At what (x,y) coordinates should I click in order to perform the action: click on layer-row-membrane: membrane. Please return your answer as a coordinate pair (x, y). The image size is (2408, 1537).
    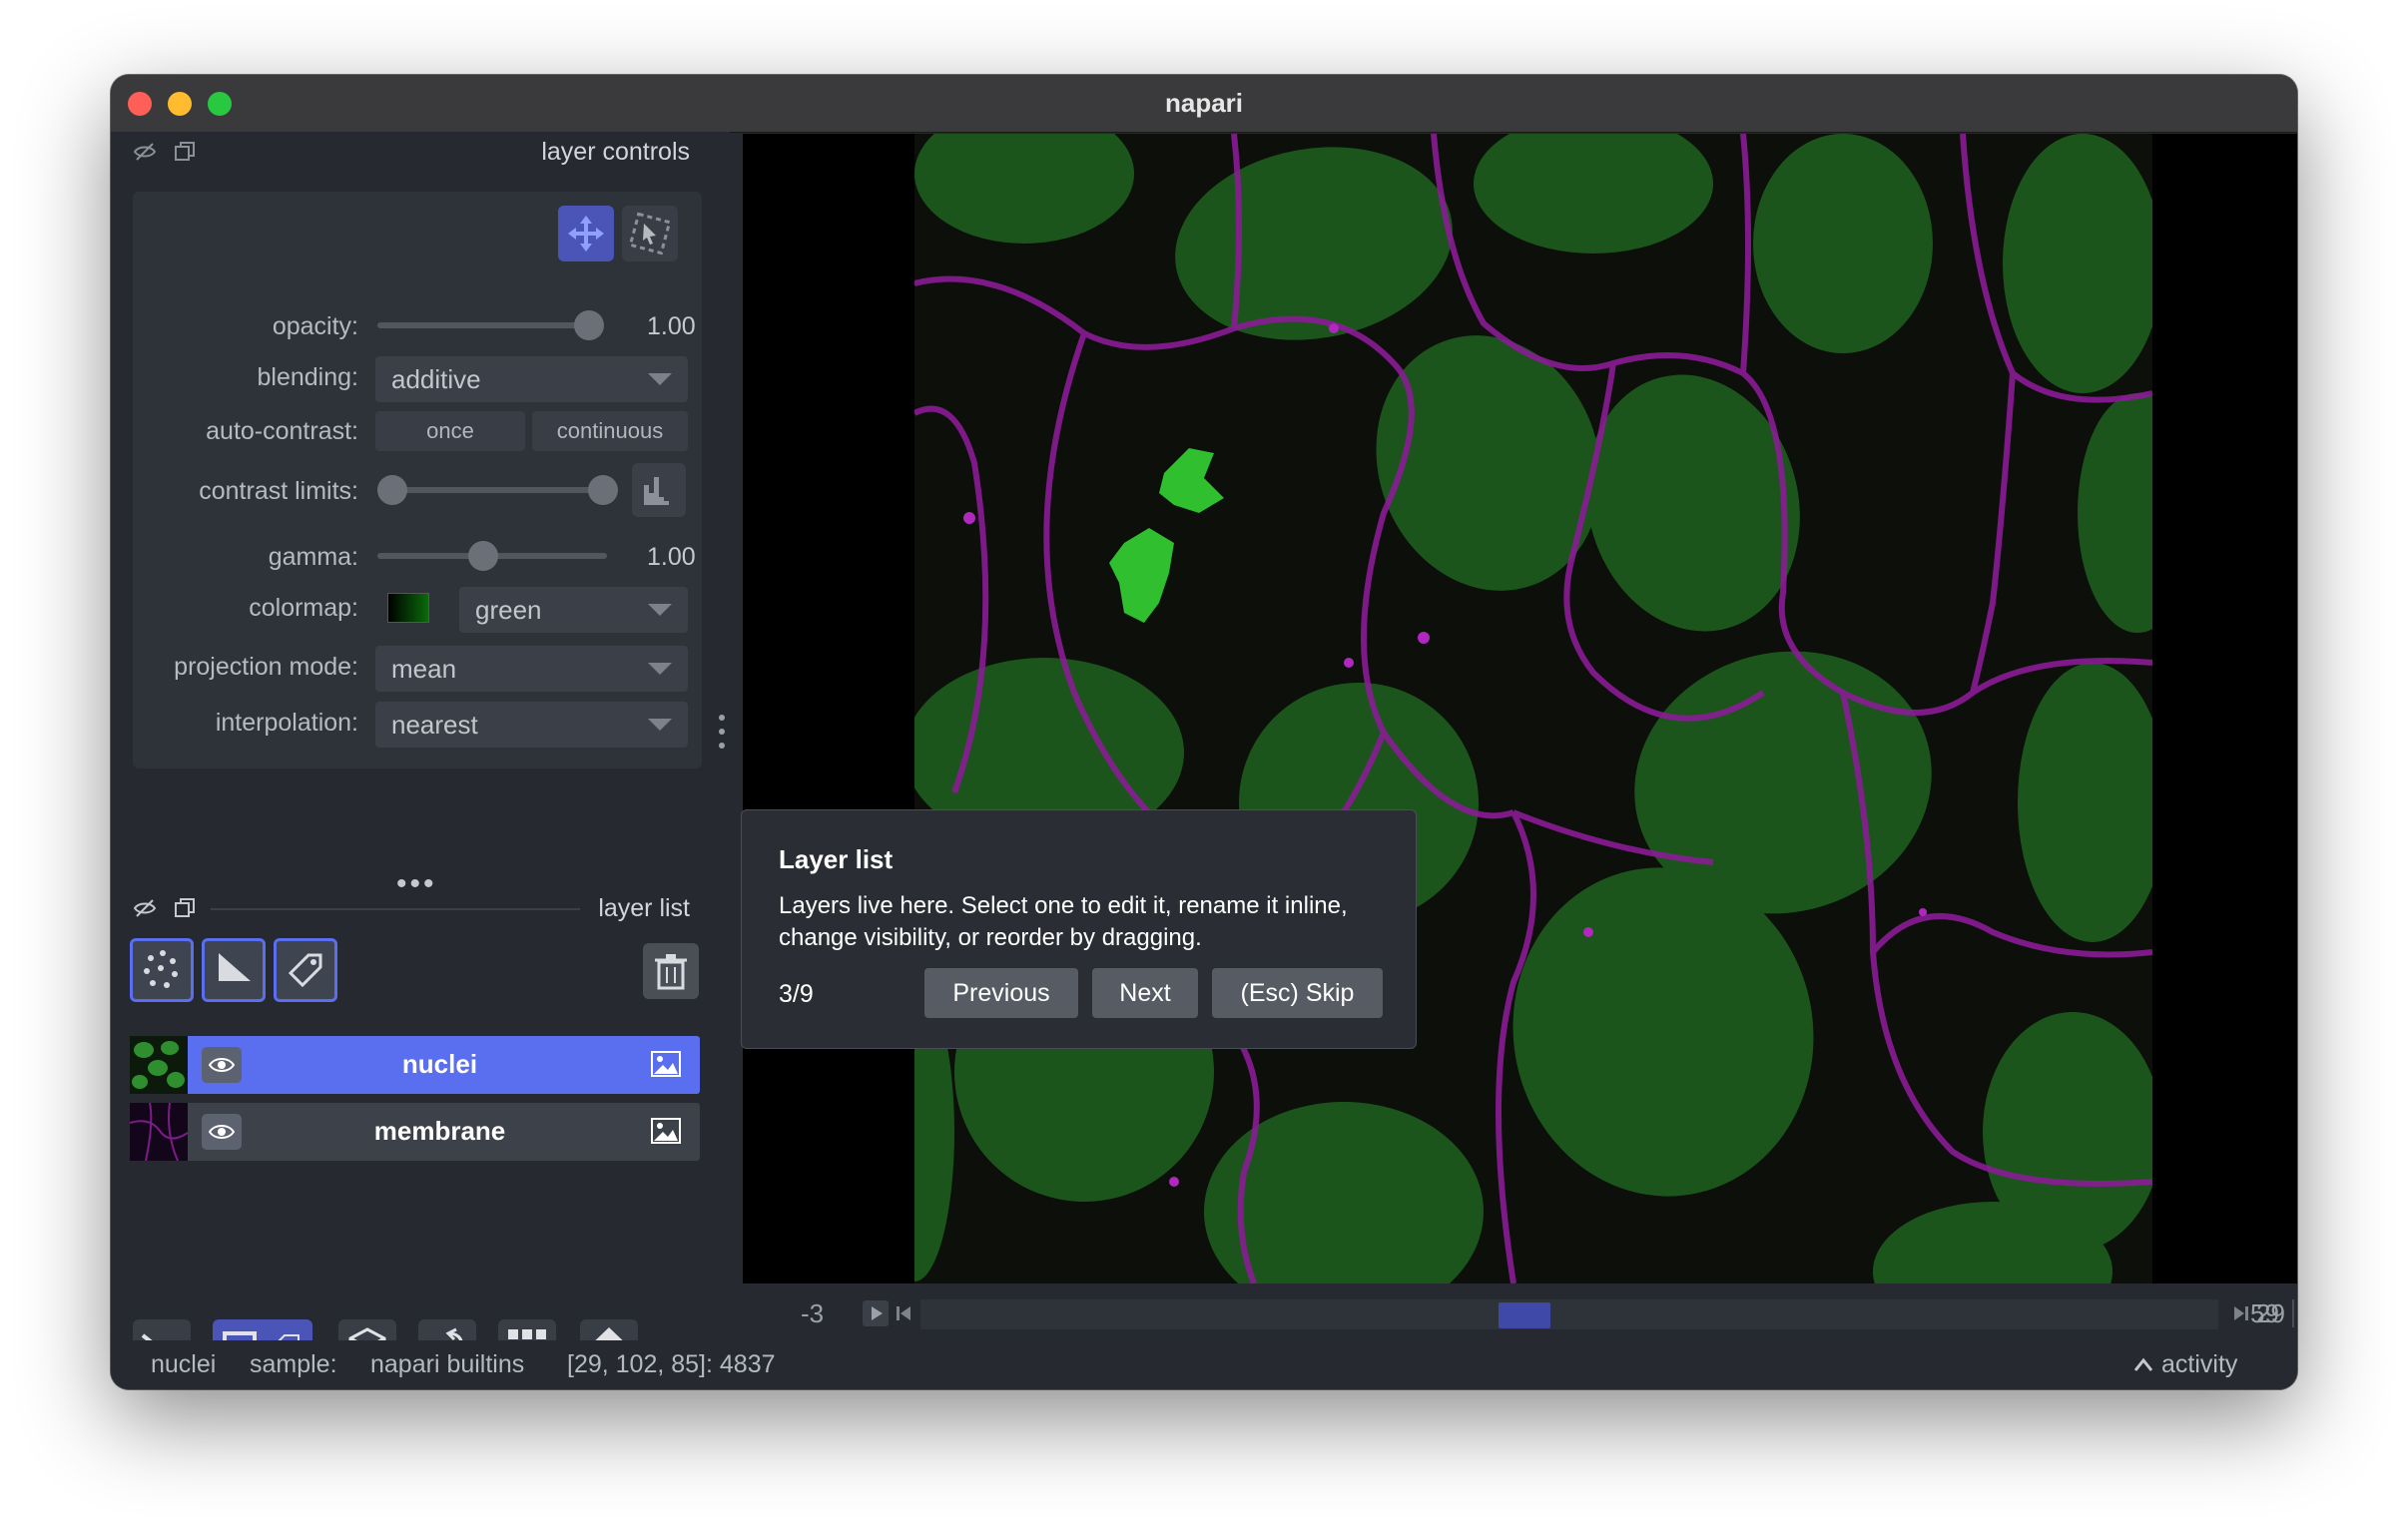
    Looking at the image, I should click on (414, 1132).